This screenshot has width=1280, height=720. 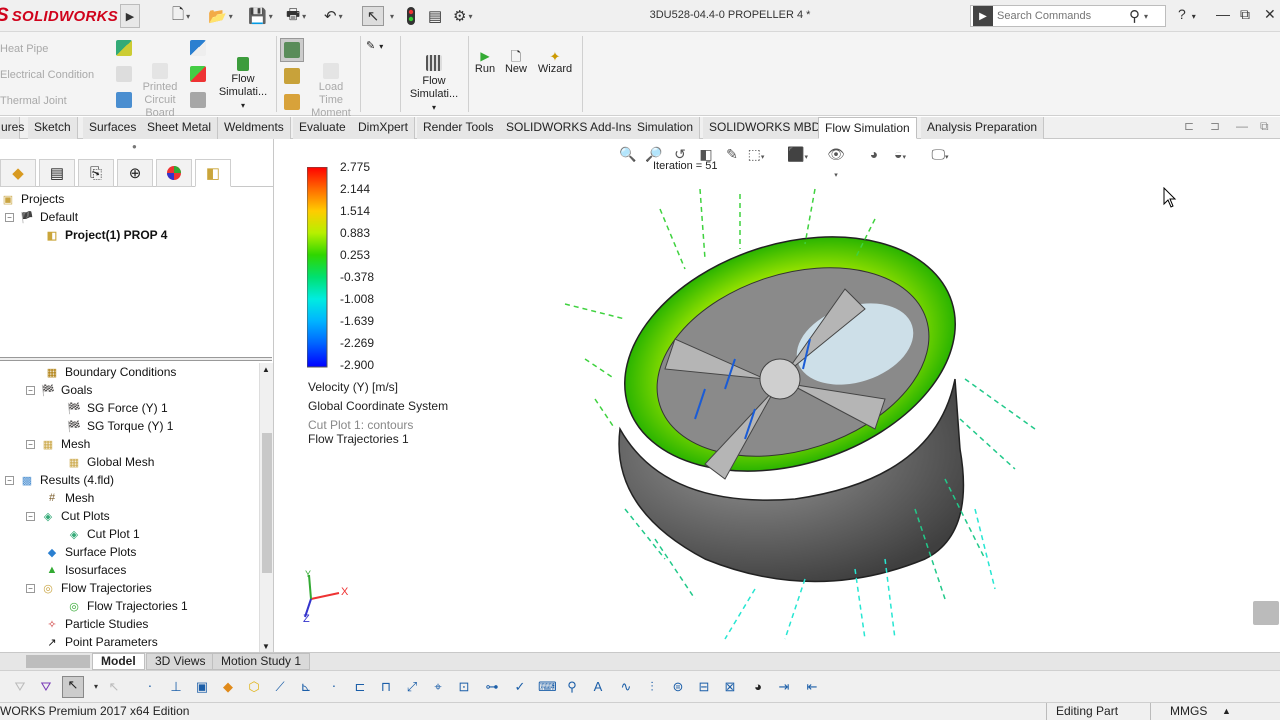 What do you see at coordinates (18, 173) in the screenshot?
I see `feature-manager-tab-icon: ◆` at bounding box center [18, 173].